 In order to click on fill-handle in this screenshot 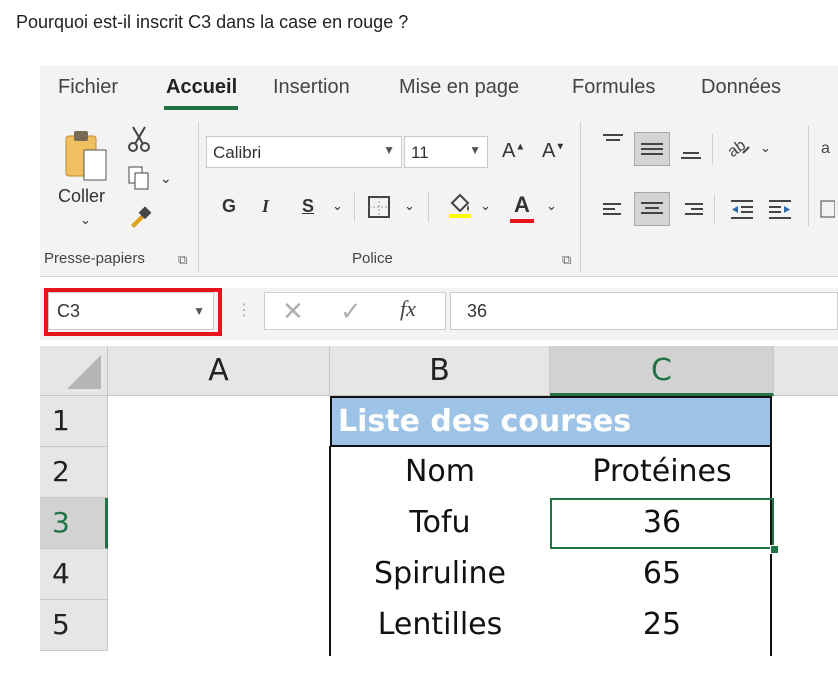, I will do `click(774, 549)`.